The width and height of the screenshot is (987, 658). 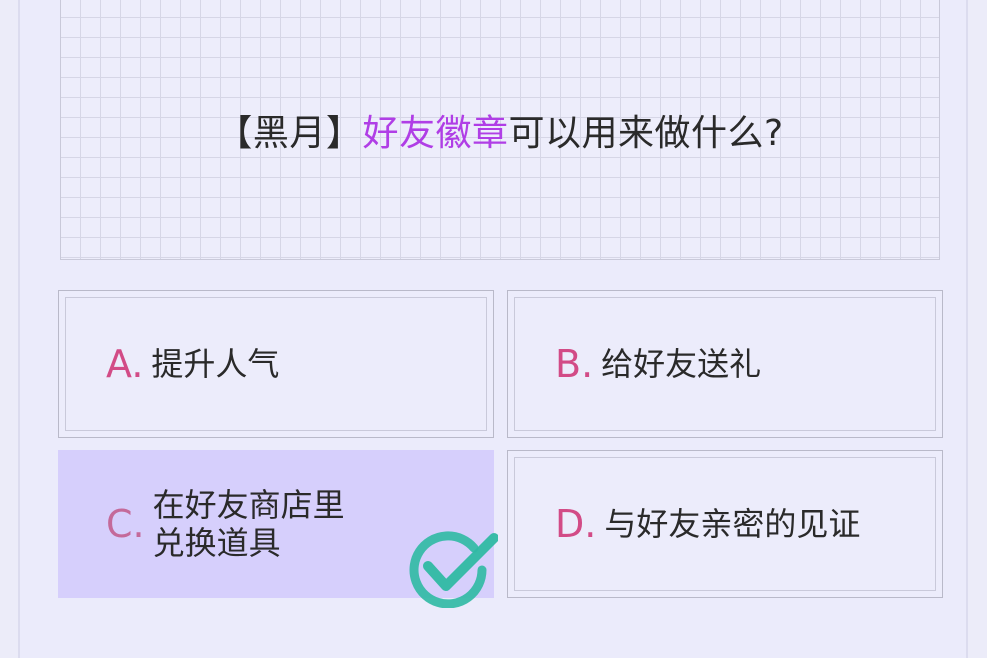 I want to click on question-suffix: 可以用来做什么?, so click(x=646, y=133).